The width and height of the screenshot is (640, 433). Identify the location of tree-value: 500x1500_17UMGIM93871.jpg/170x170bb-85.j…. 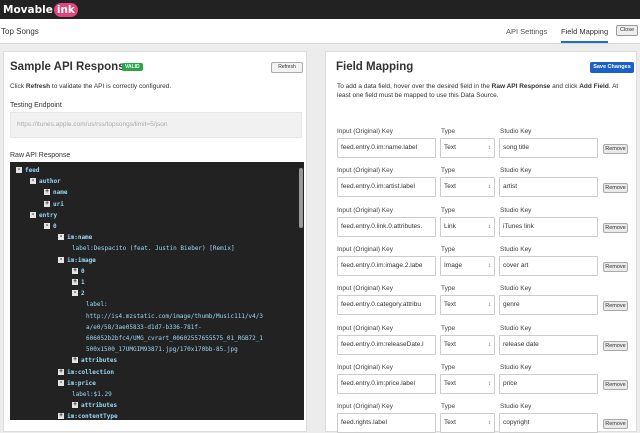
(162, 349).